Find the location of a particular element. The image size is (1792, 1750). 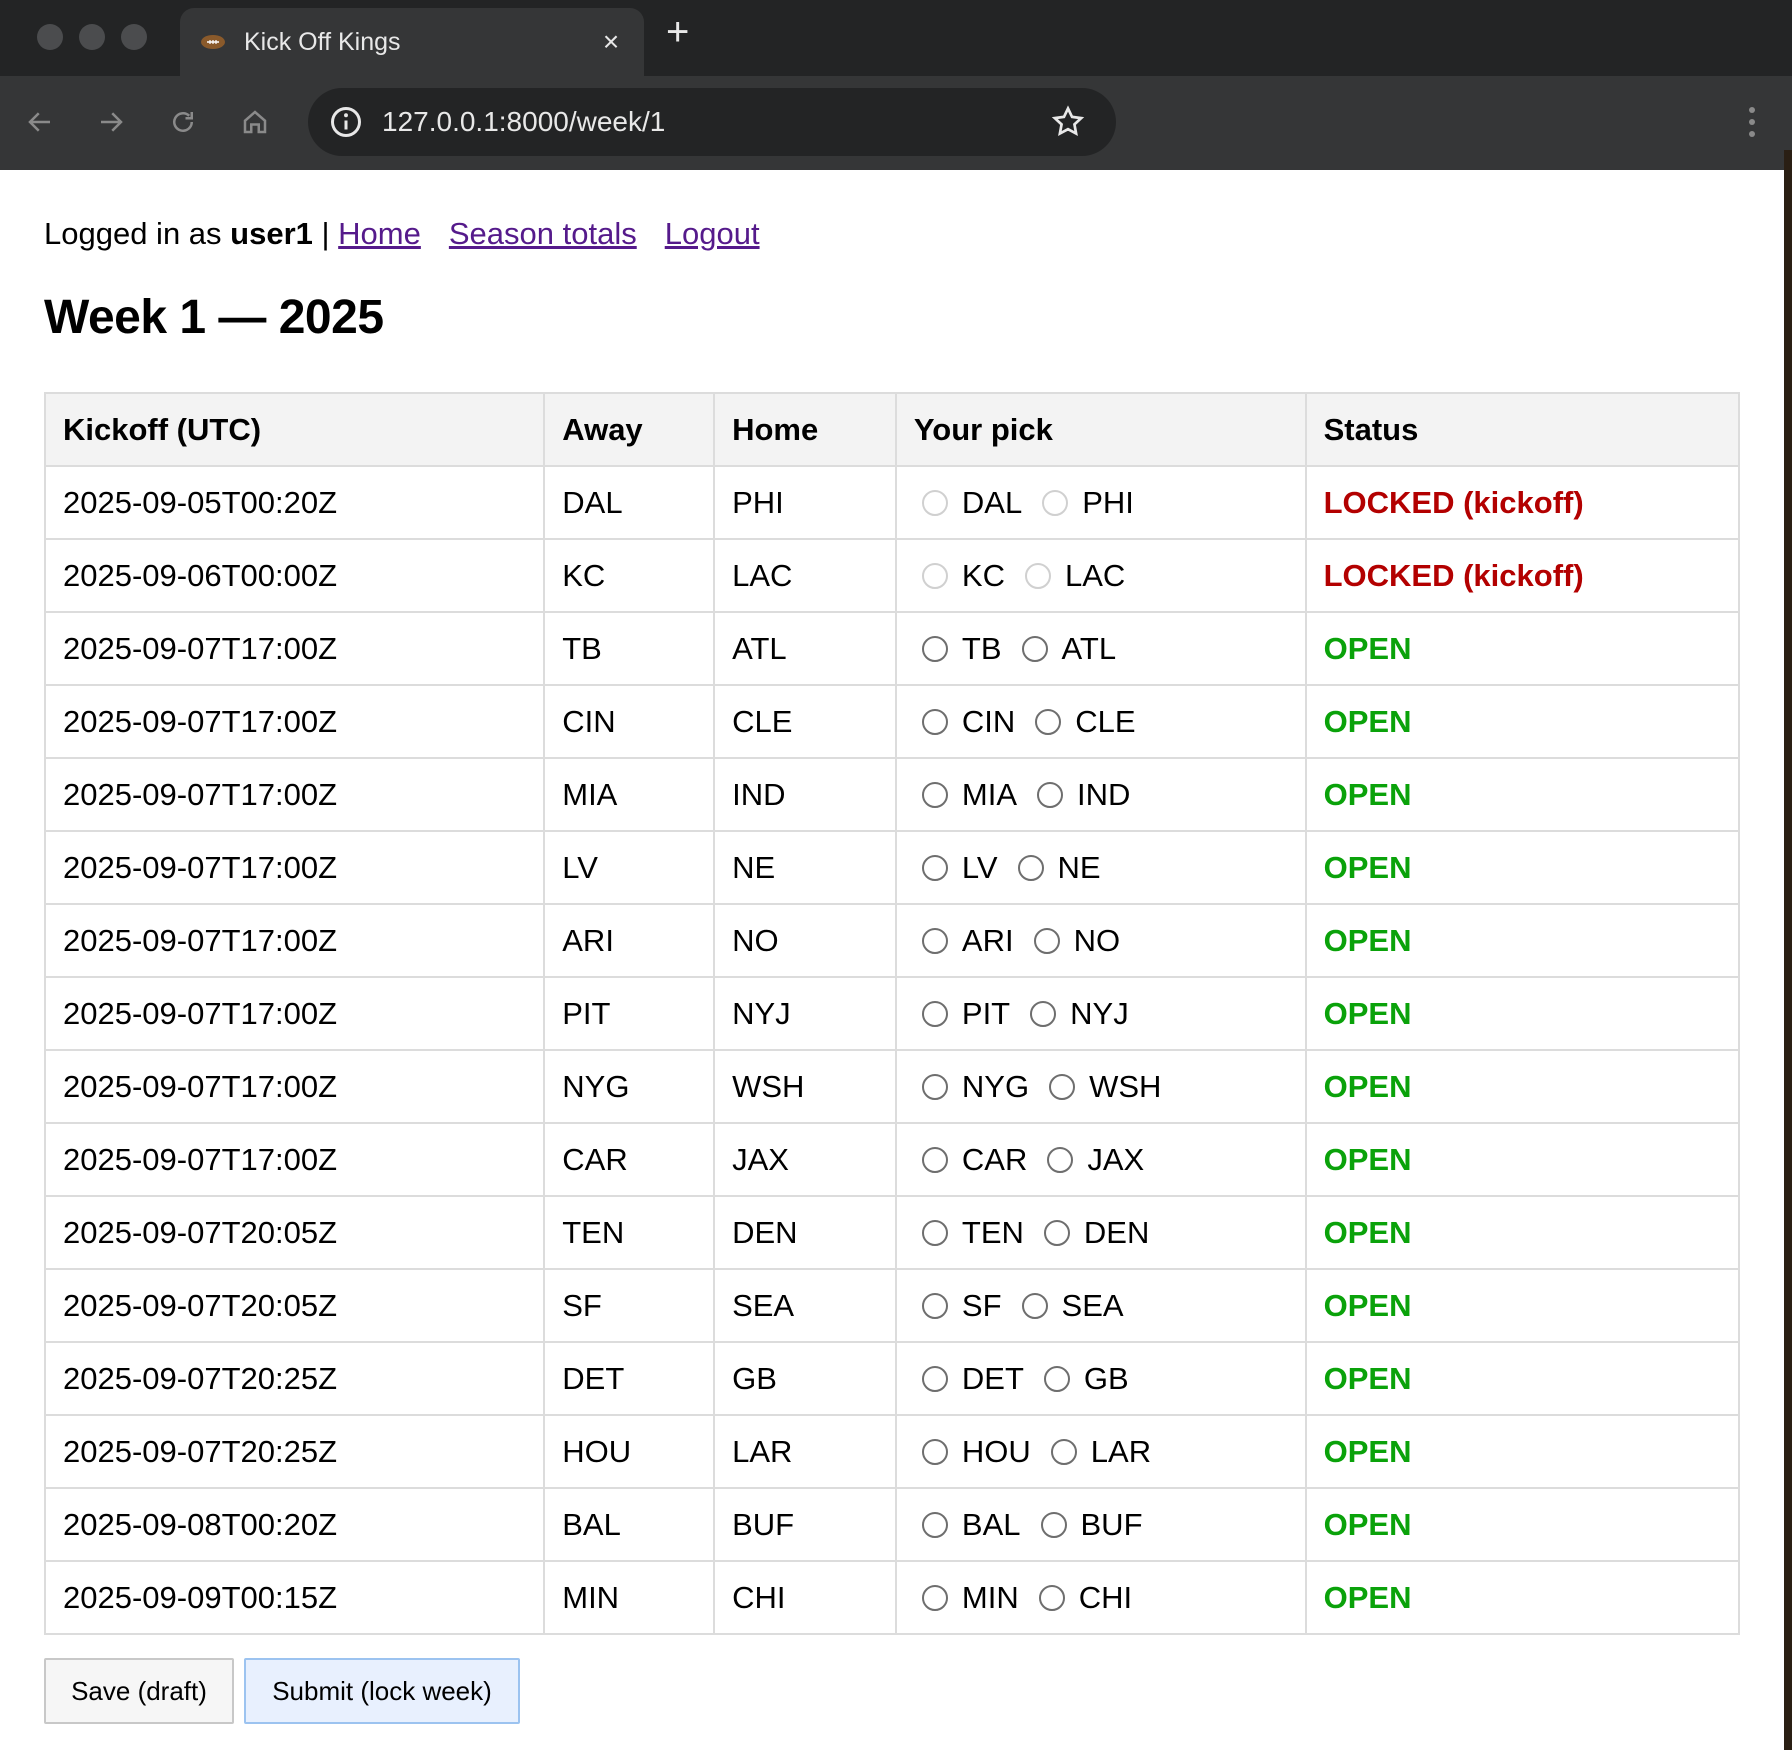

pick-away-label: NYG is located at coordinates (995, 1087).